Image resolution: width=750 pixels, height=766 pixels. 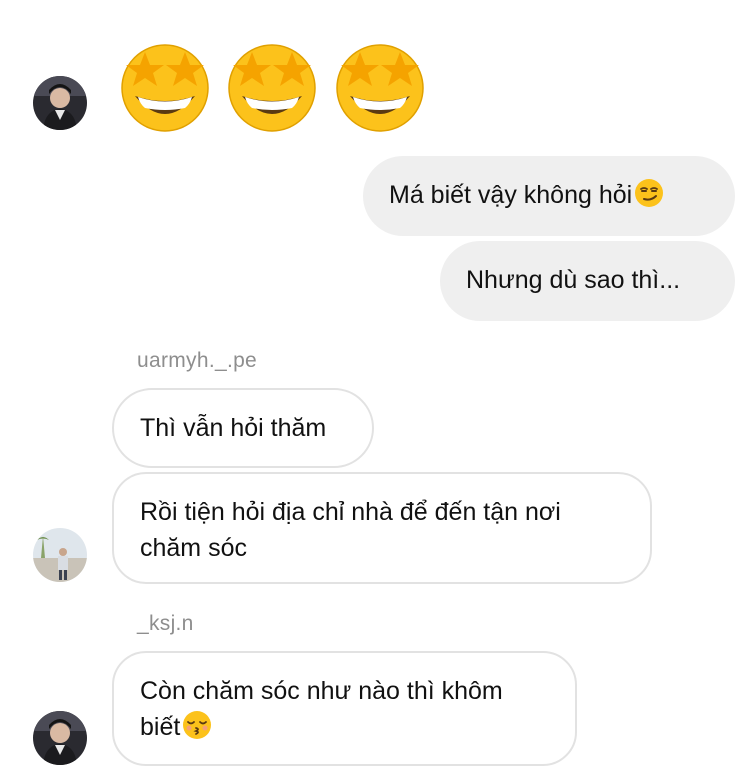 What do you see at coordinates (160, 727) in the screenshot?
I see `message-text: biết` at bounding box center [160, 727].